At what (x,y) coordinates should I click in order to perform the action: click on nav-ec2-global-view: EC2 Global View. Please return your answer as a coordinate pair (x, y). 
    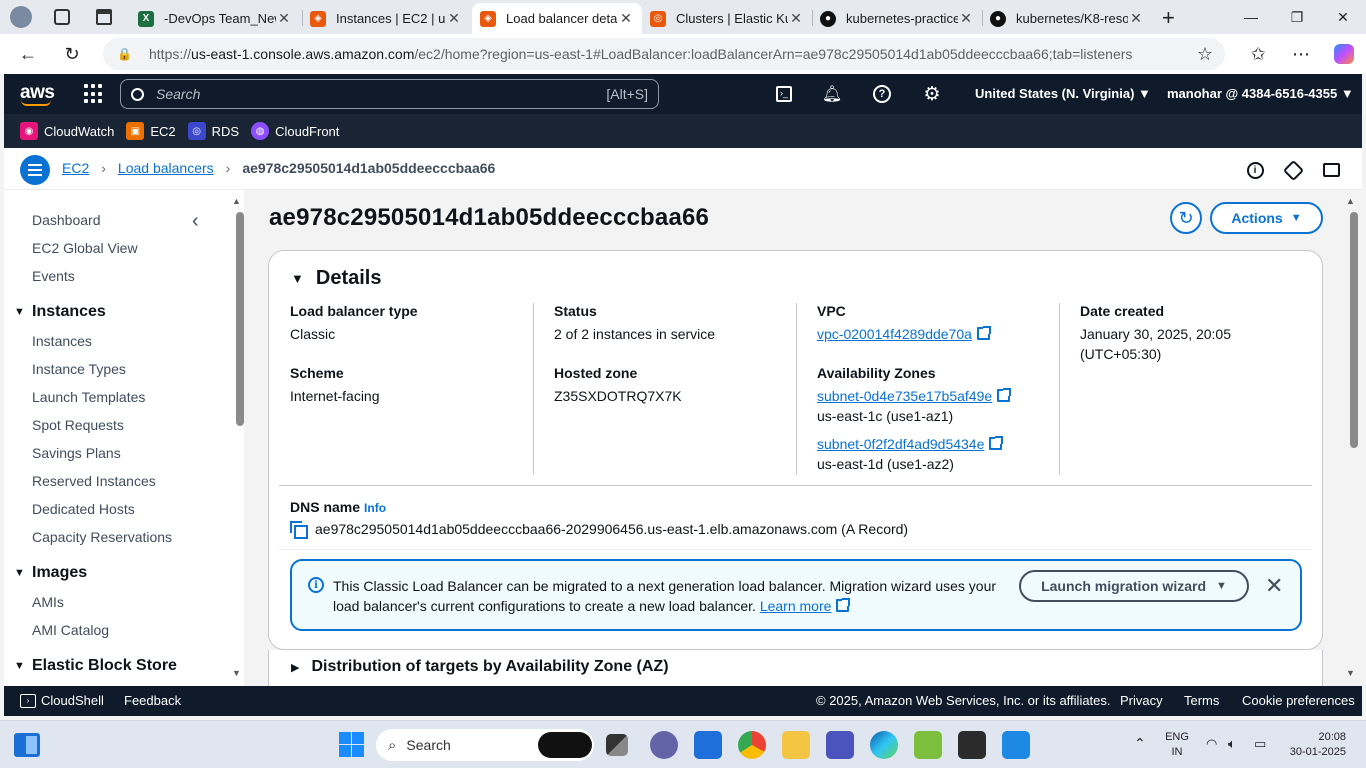
    Looking at the image, I should click on (85, 248).